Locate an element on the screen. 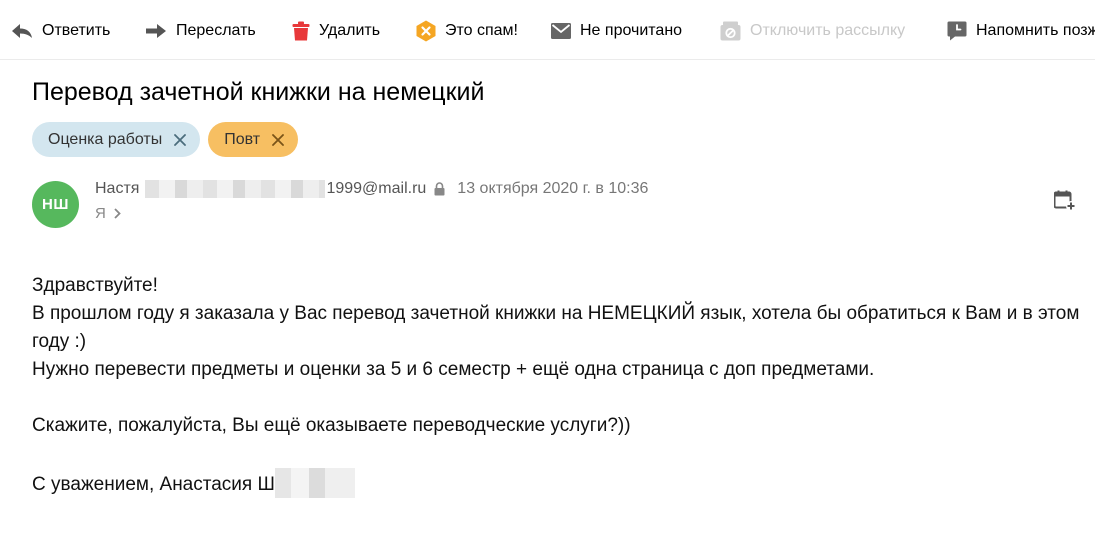  message-date: 13 октября 2020 г. в 10:36 is located at coordinates (553, 188).